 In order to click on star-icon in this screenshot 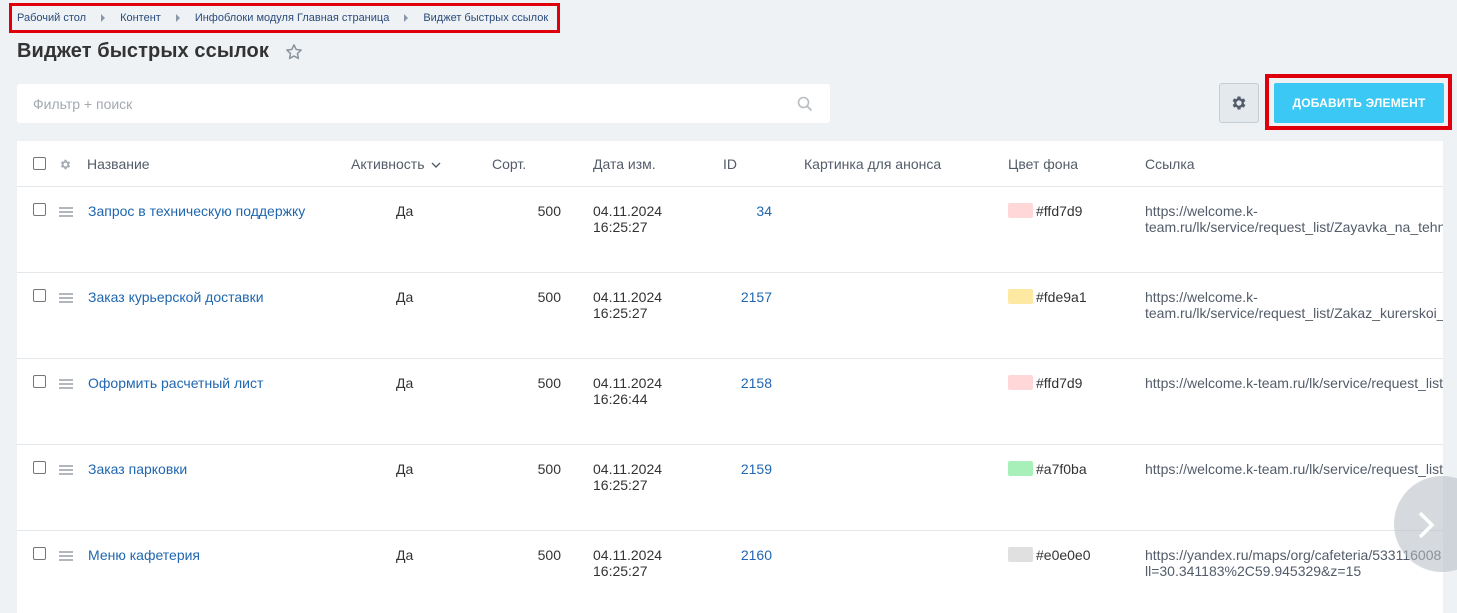, I will do `click(294, 52)`.